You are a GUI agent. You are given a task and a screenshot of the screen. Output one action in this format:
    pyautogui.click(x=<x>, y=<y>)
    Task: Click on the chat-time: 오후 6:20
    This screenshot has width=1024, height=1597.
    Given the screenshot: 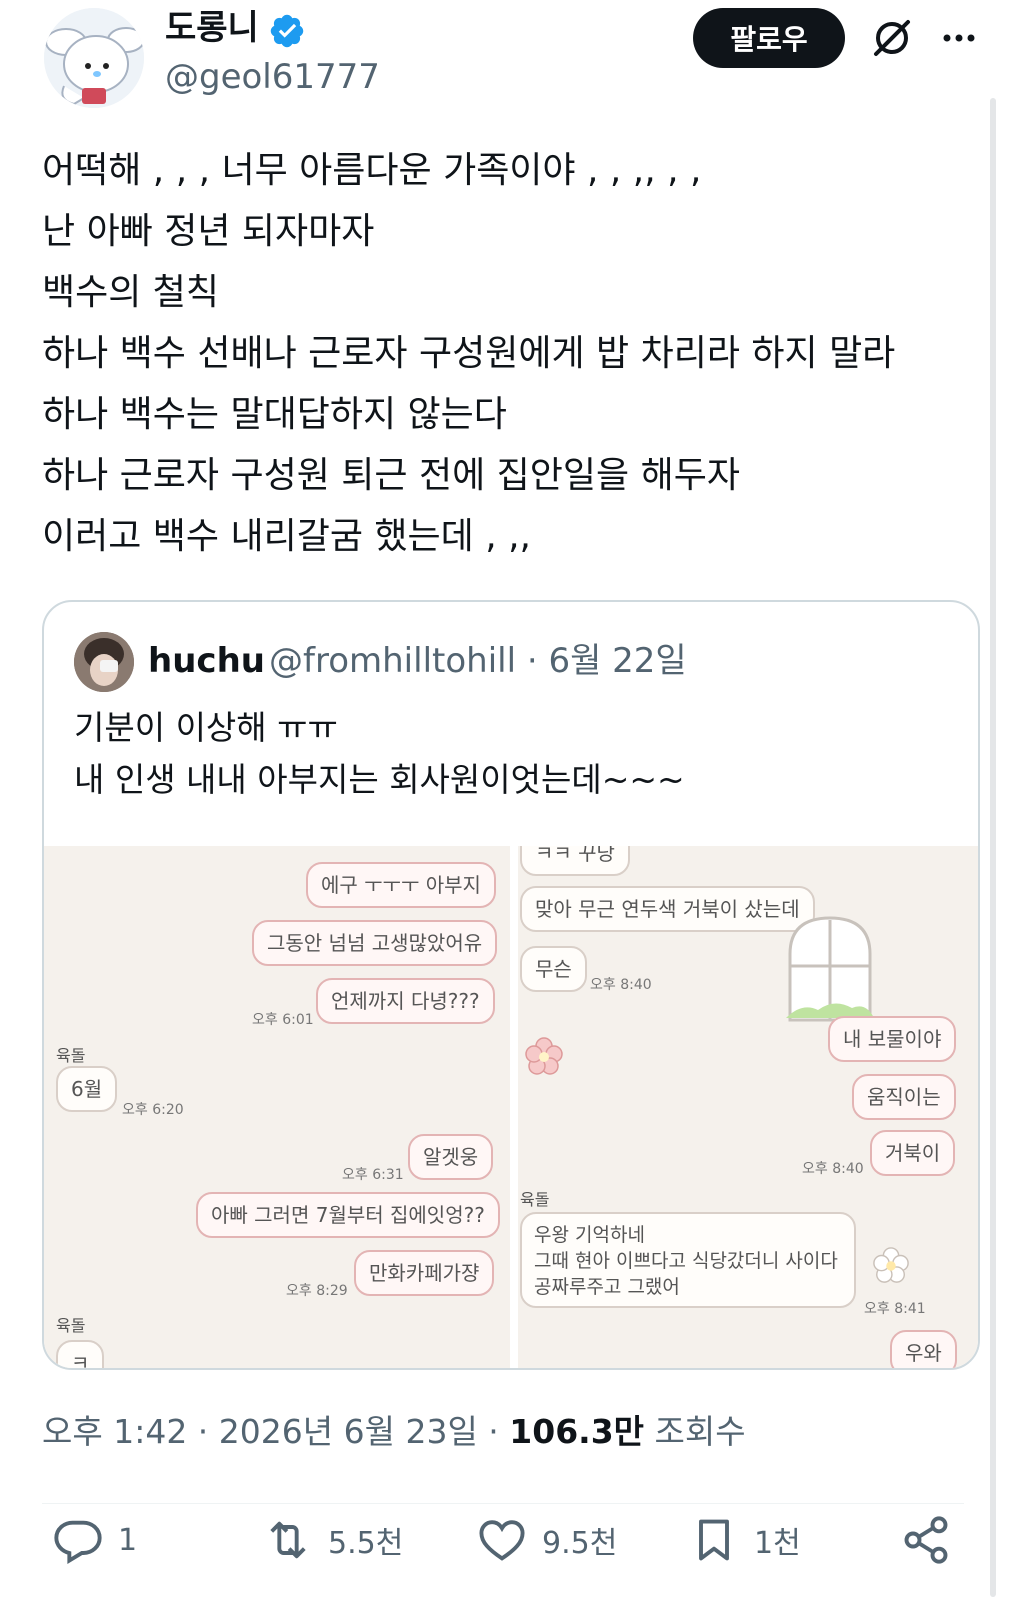 What is the action you would take?
    pyautogui.click(x=153, y=1110)
    